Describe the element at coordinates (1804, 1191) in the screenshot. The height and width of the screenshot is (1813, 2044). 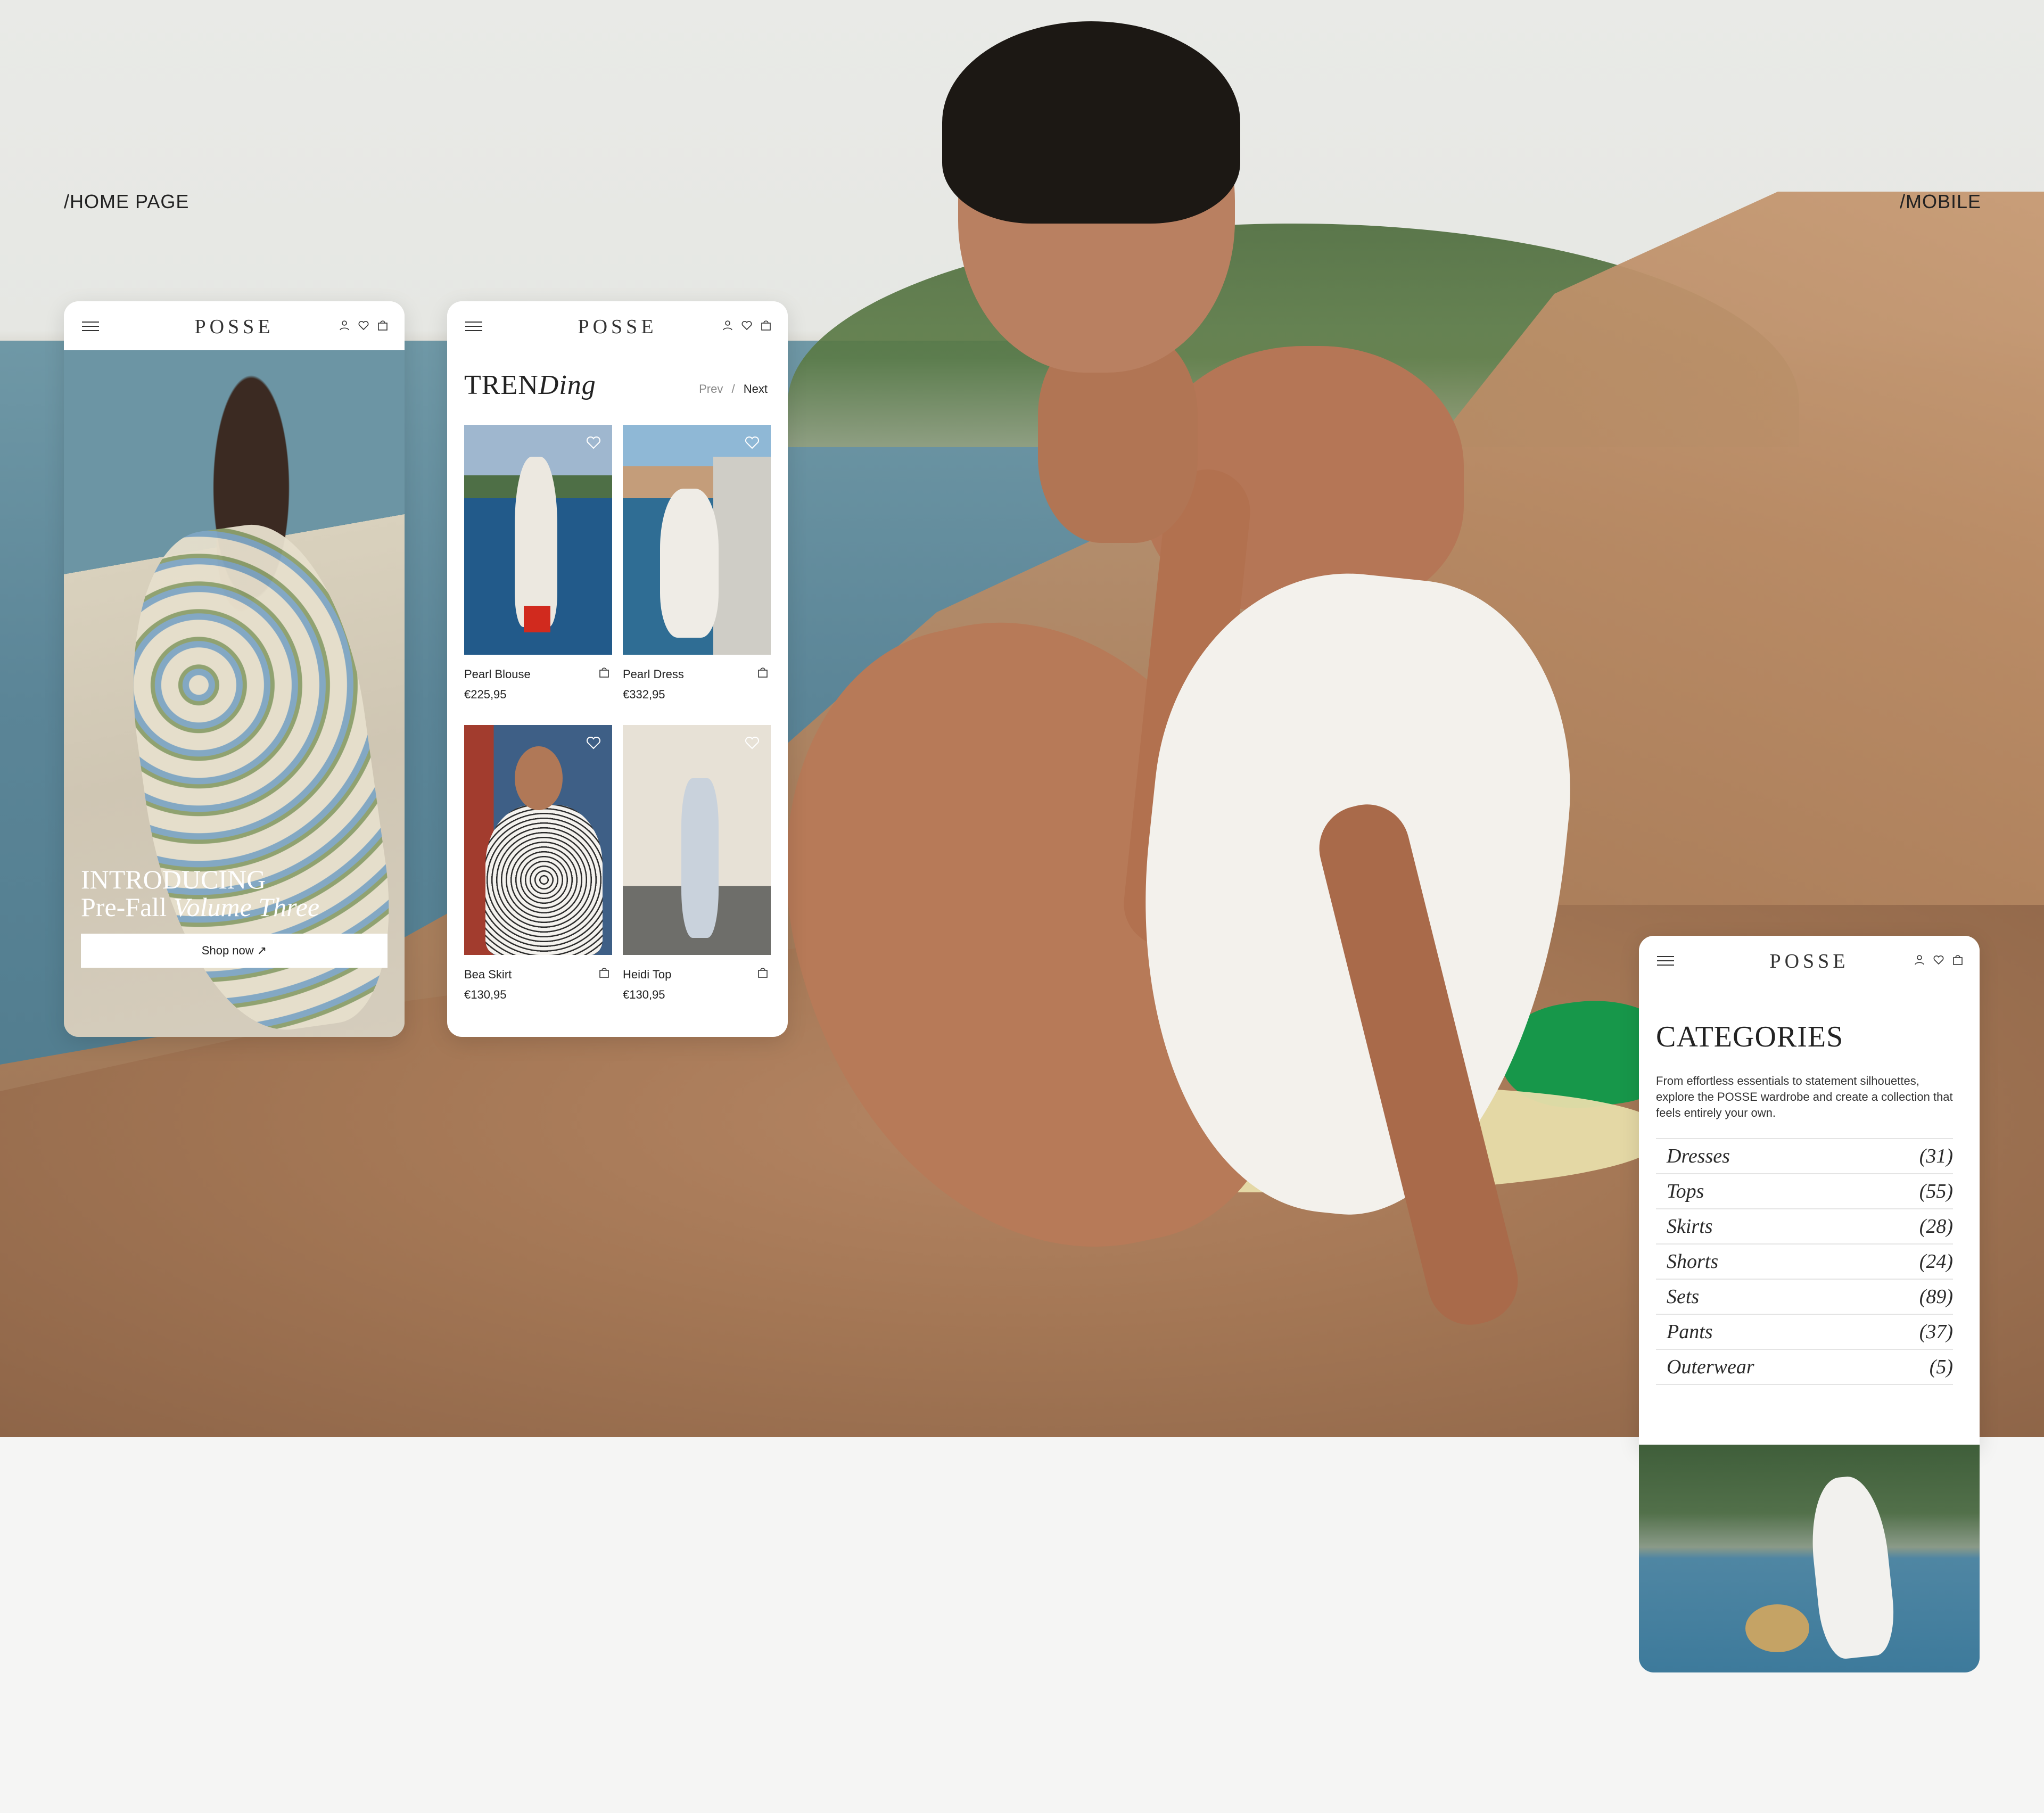
I see `category-item-tops: Tops (55)` at that location.